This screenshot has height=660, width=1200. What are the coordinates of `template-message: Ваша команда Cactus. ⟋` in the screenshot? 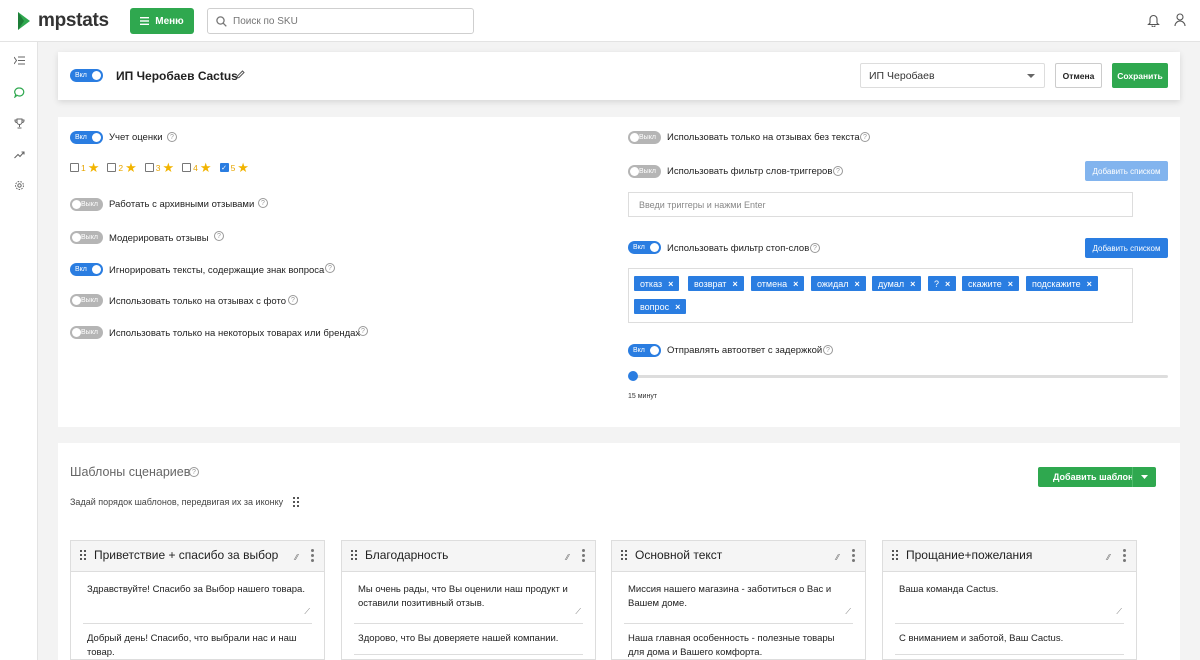 It's located at (1009, 598).